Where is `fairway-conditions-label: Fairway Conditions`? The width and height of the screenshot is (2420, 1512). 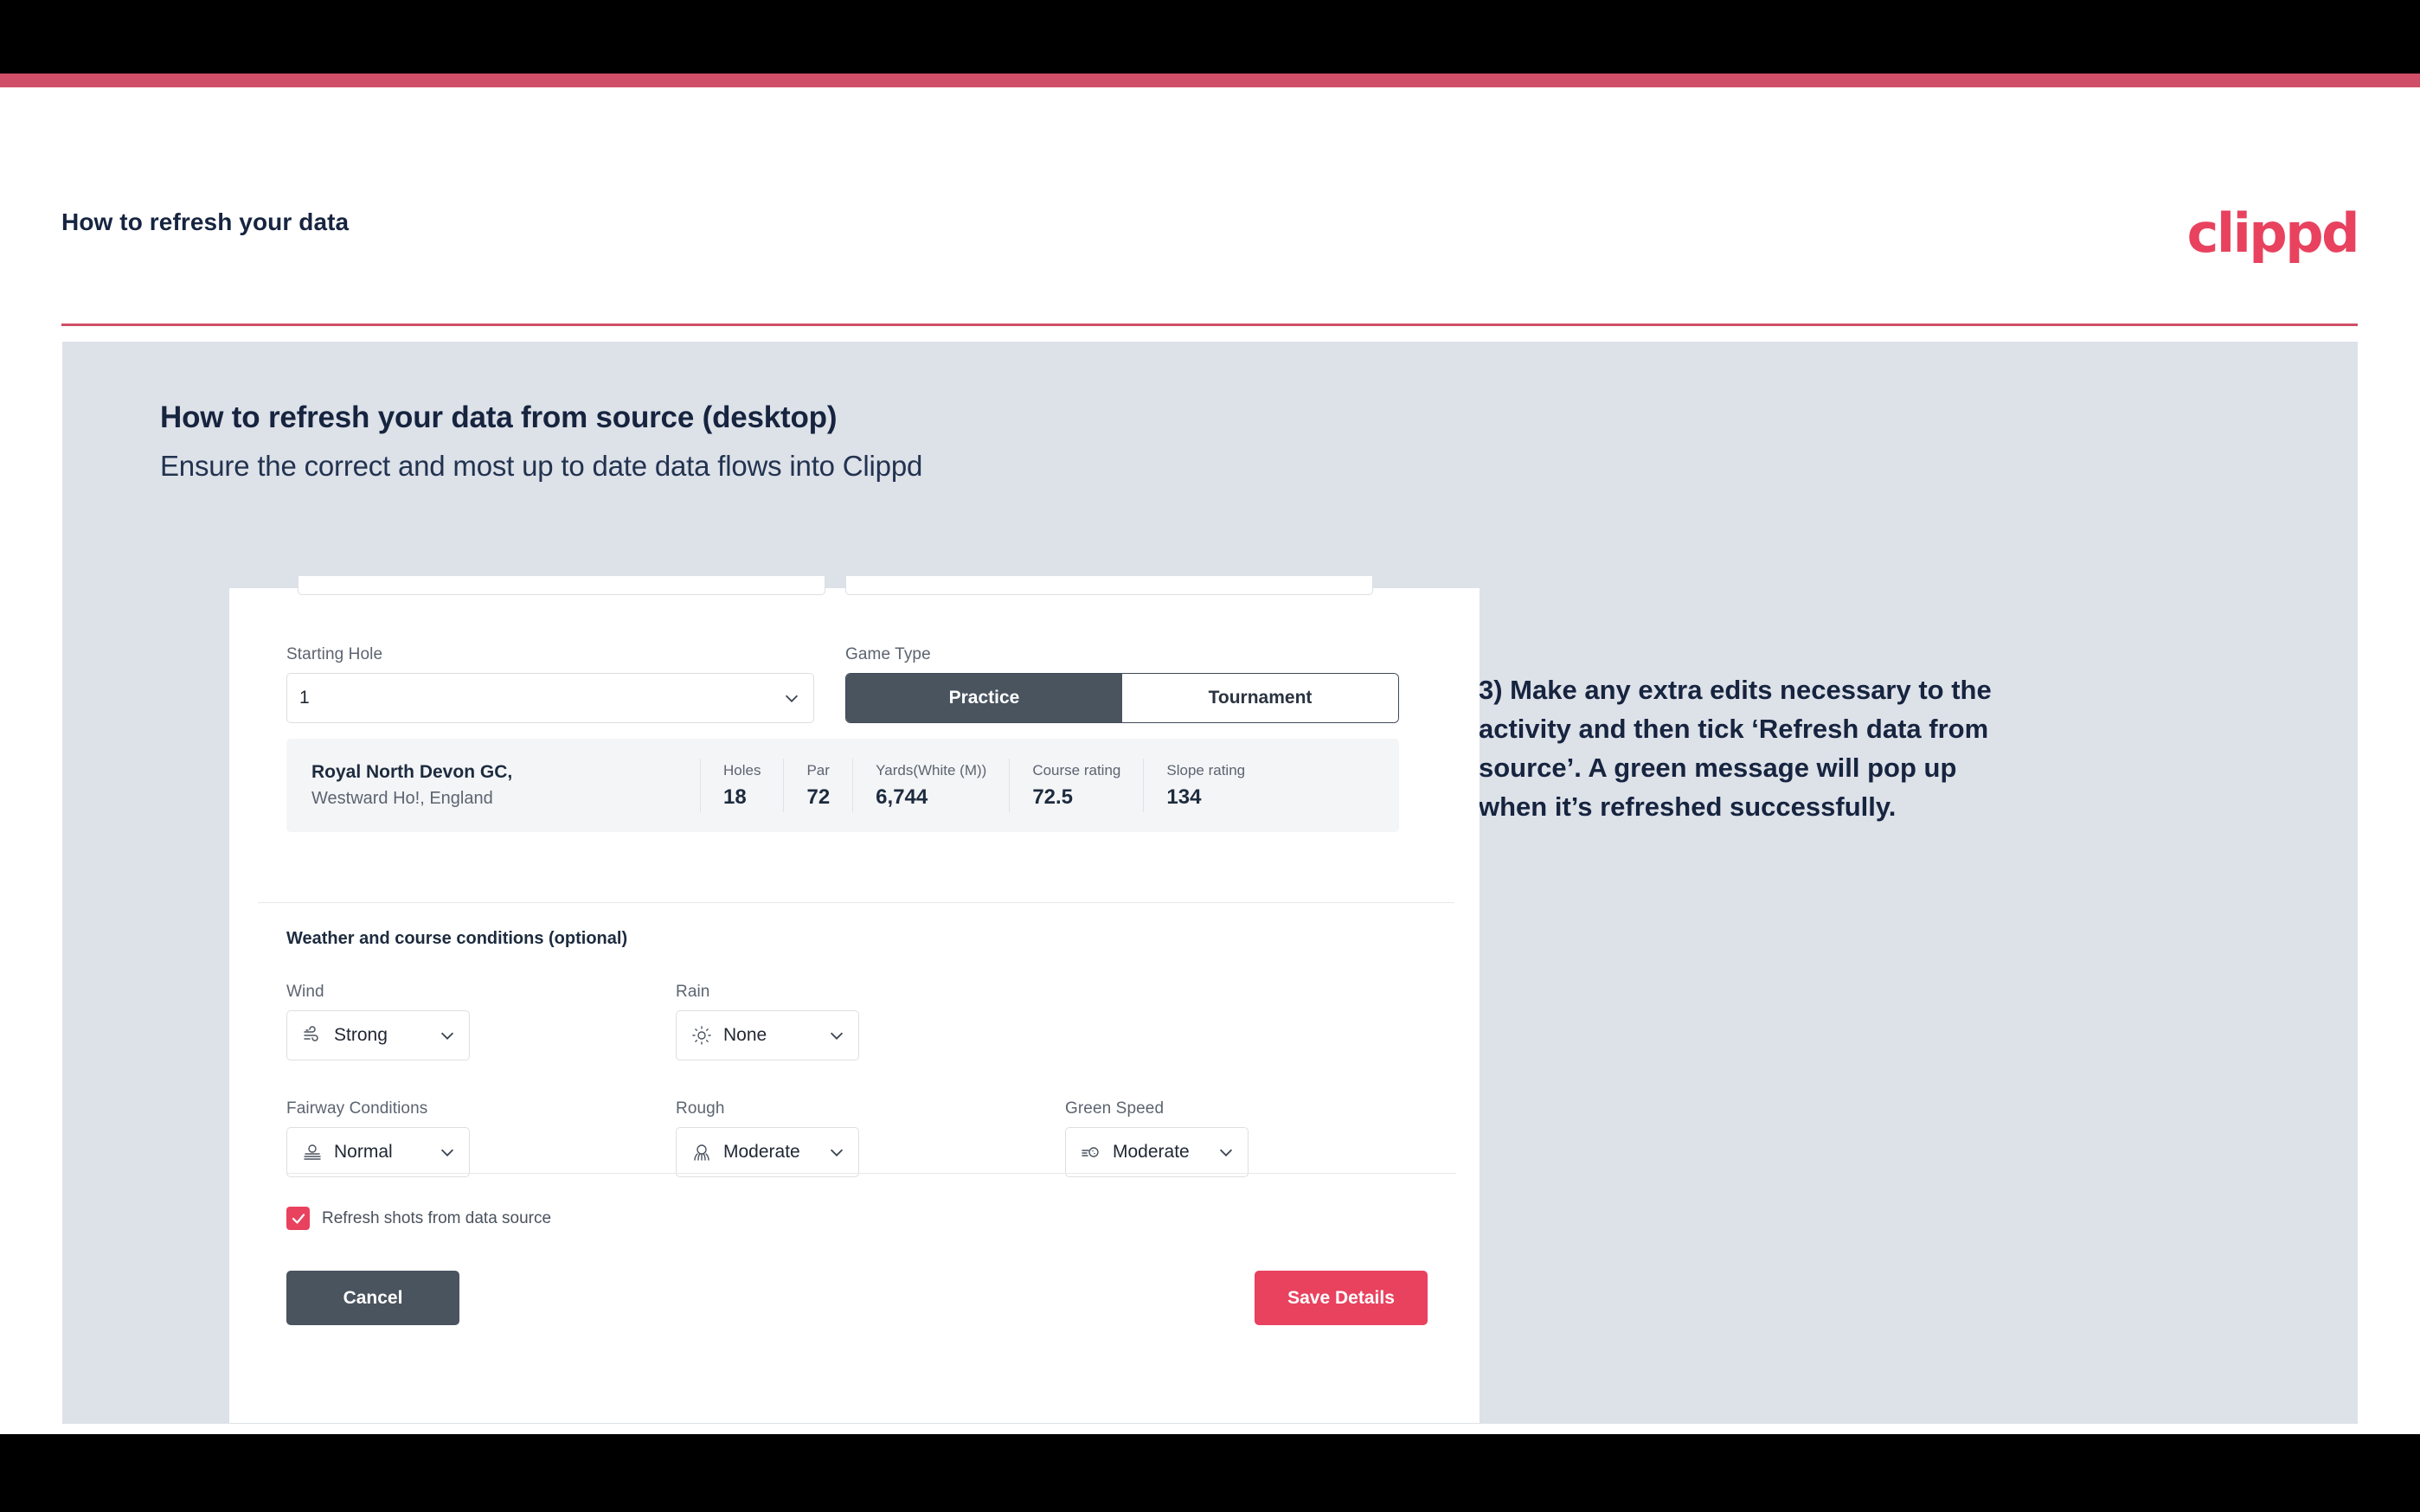
fairway-conditions-label: Fairway Conditions is located at coordinates (357, 1108).